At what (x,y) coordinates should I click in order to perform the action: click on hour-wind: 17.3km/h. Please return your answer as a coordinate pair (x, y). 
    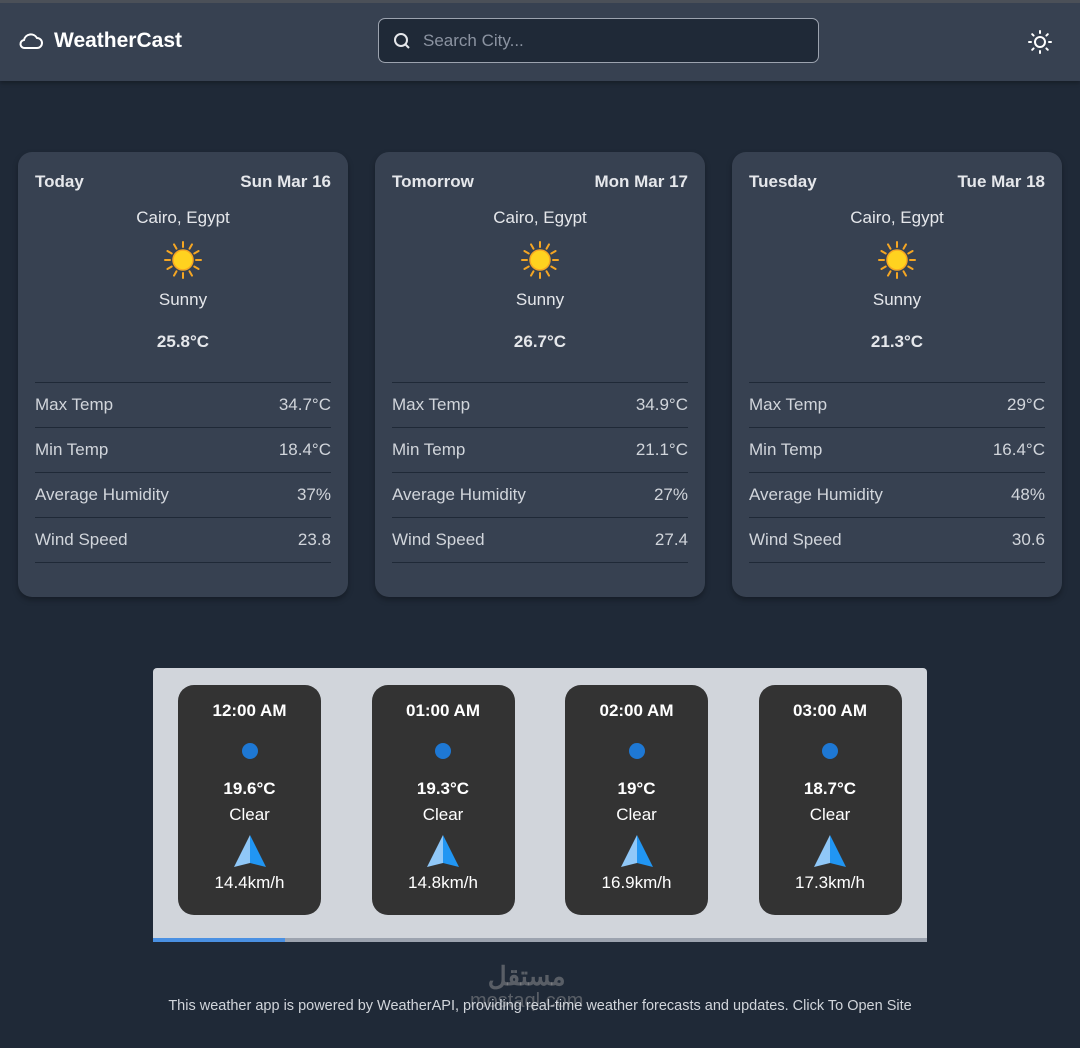
    Looking at the image, I should click on (830, 882).